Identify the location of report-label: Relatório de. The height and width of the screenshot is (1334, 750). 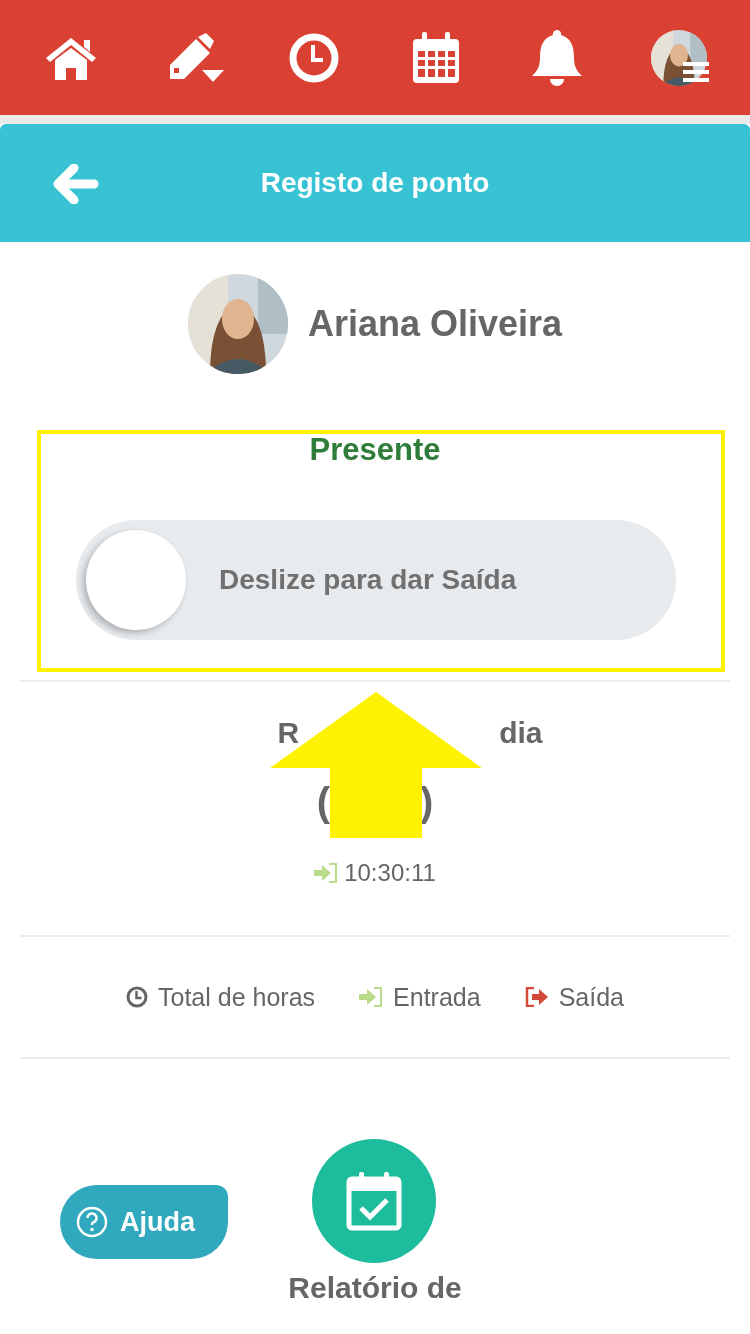
(375, 1288).